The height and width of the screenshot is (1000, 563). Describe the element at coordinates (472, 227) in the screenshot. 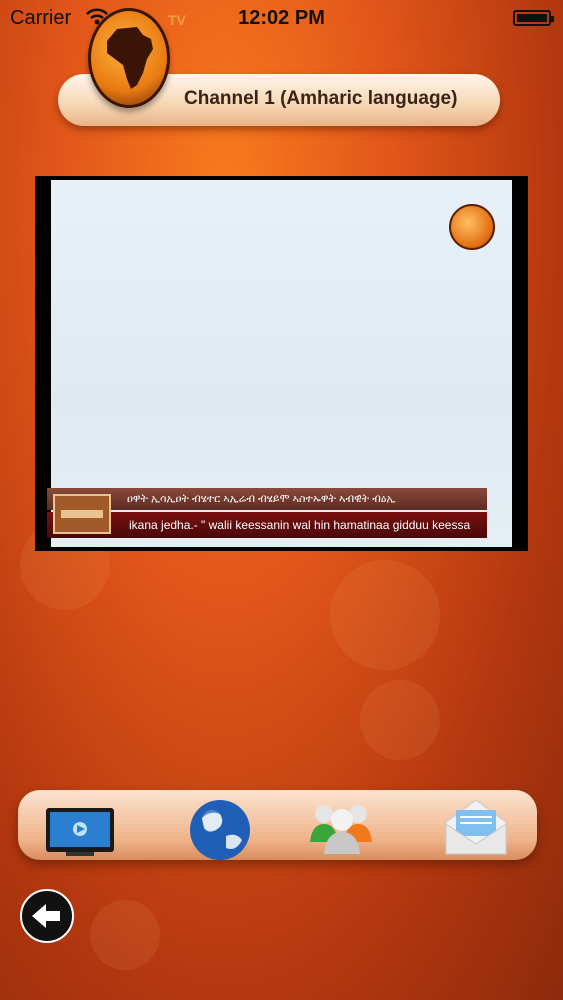

I see `channel-watermark-icon` at that location.